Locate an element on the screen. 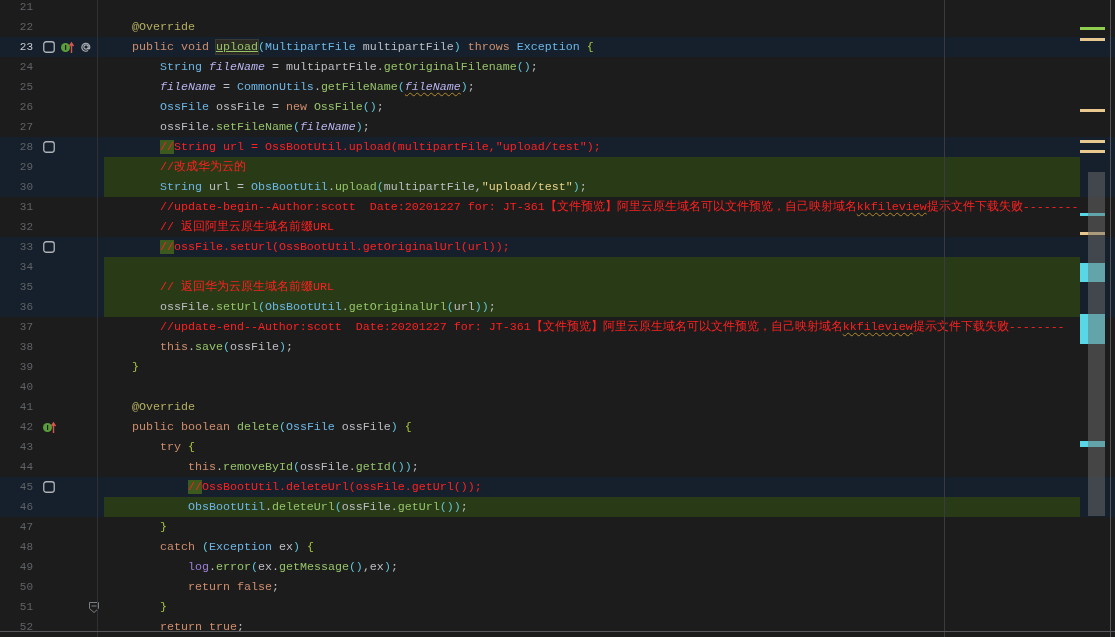  code-line: public boolean delete(OssFile ossFile) { is located at coordinates (271, 427).